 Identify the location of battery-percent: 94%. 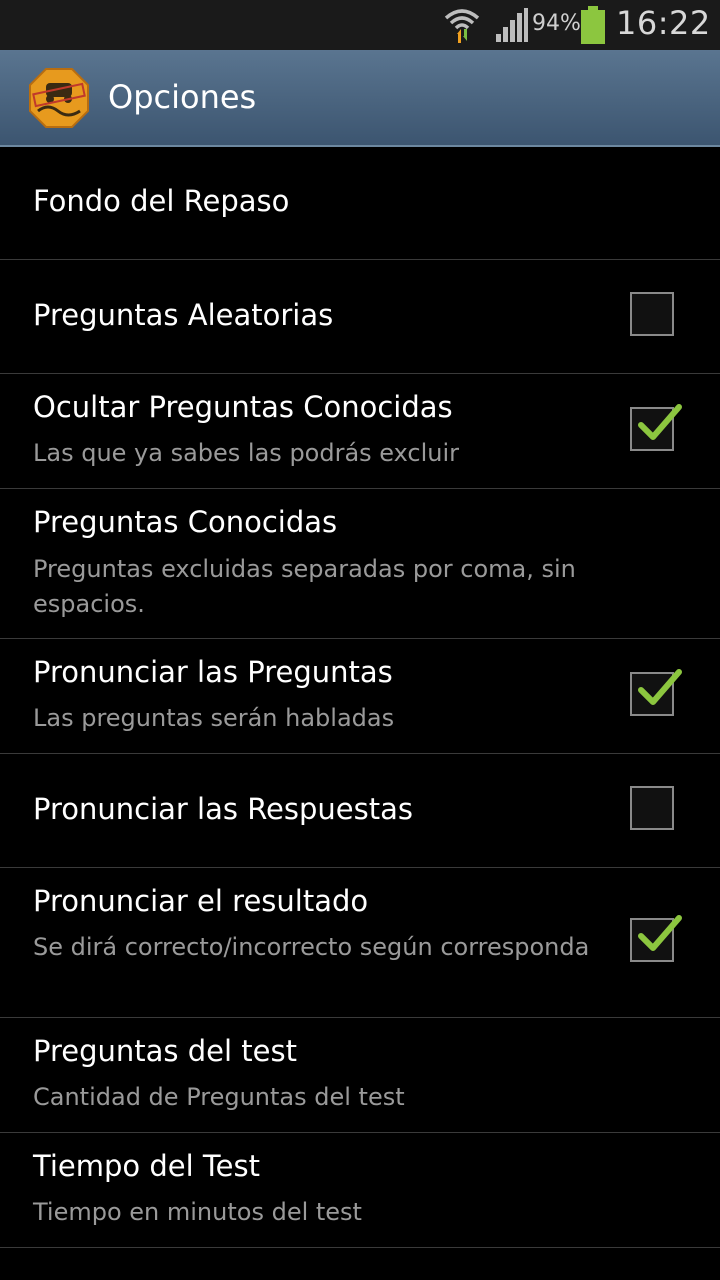
(556, 23).